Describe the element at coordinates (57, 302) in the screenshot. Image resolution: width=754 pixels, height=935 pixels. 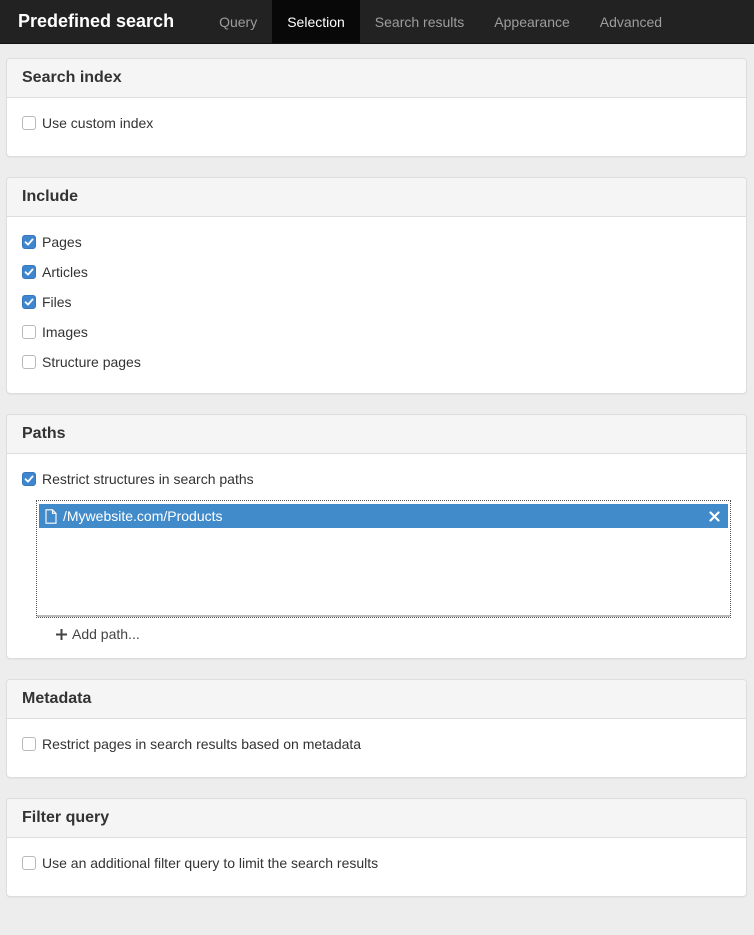
I see `checkbox-label: Files` at that location.